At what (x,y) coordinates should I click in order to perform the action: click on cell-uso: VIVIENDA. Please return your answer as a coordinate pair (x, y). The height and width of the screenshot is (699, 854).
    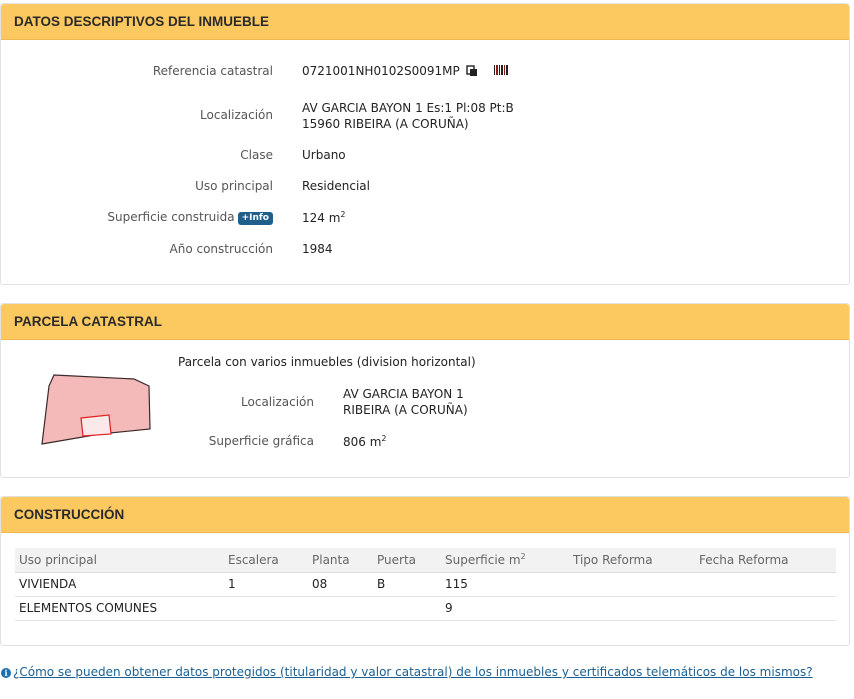
    Looking at the image, I should click on (119, 584).